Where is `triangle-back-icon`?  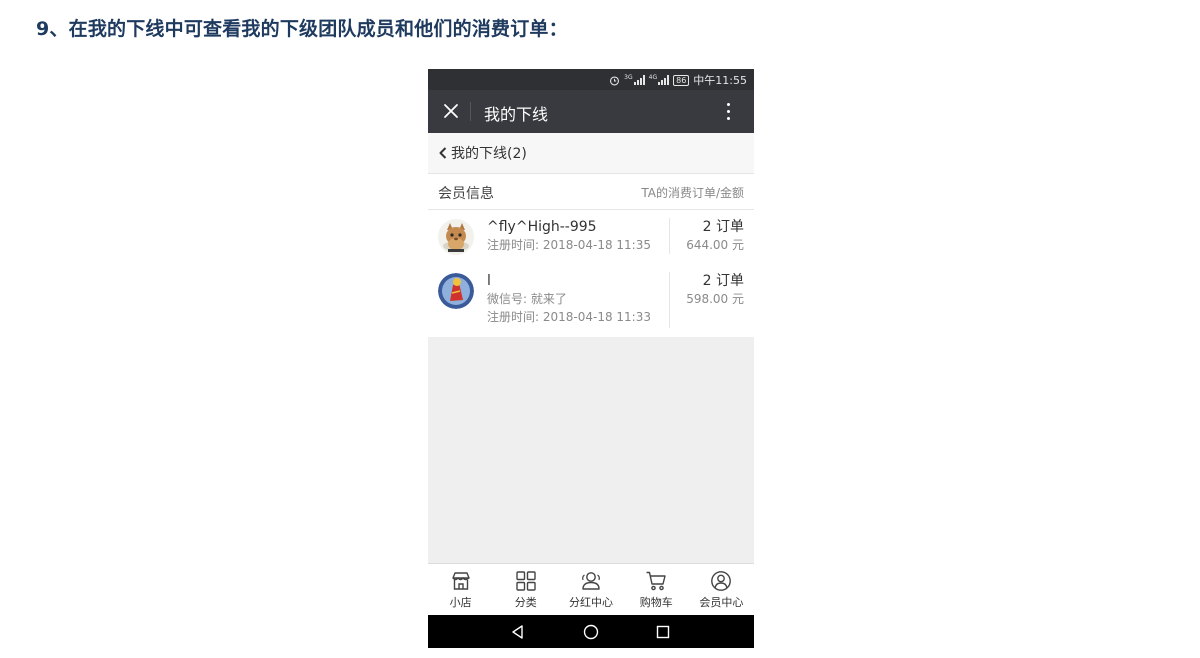 triangle-back-icon is located at coordinates (517, 632).